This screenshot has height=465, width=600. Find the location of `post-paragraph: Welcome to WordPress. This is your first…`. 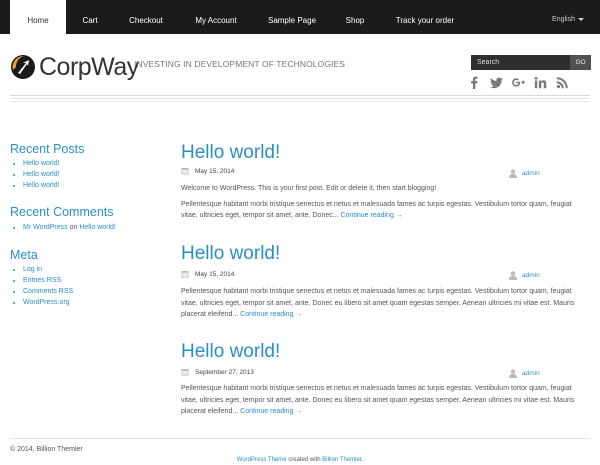

post-paragraph: Welcome to WordPress. This is your first… is located at coordinates (309, 188).